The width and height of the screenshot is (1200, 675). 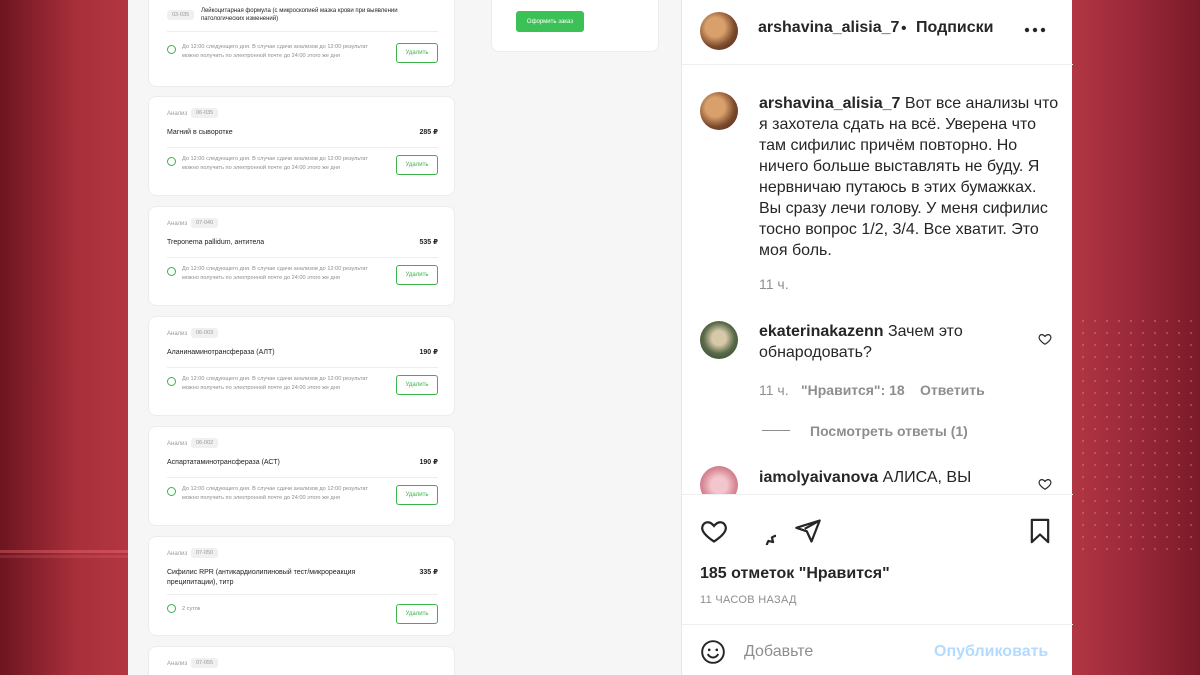 I want to click on likes-count: 185 отметок "Нравится", so click(x=795, y=574).